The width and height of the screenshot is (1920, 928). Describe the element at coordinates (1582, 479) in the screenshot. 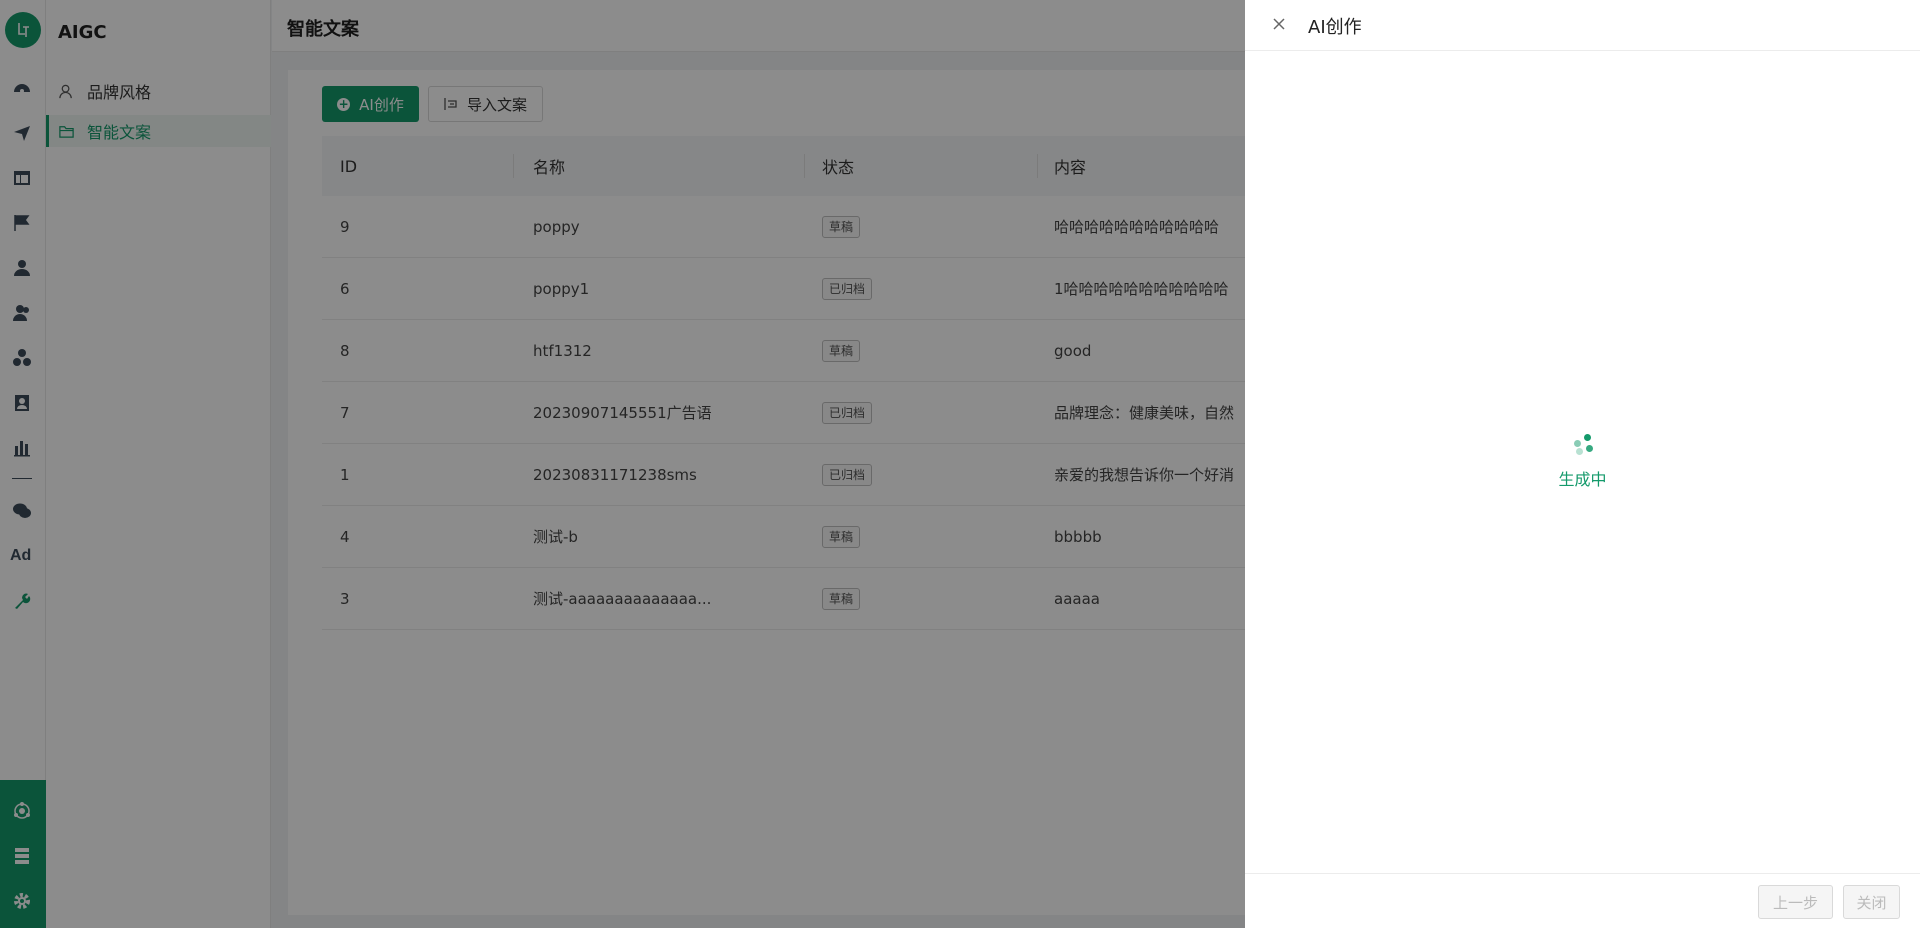

I see `loading-text: 生成中` at that location.